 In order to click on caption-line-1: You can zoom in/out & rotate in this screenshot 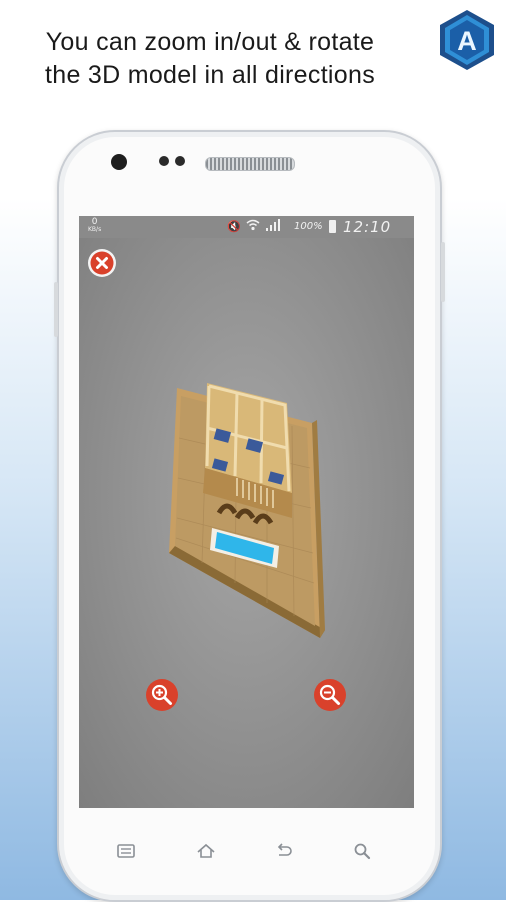, I will do `click(210, 42)`.